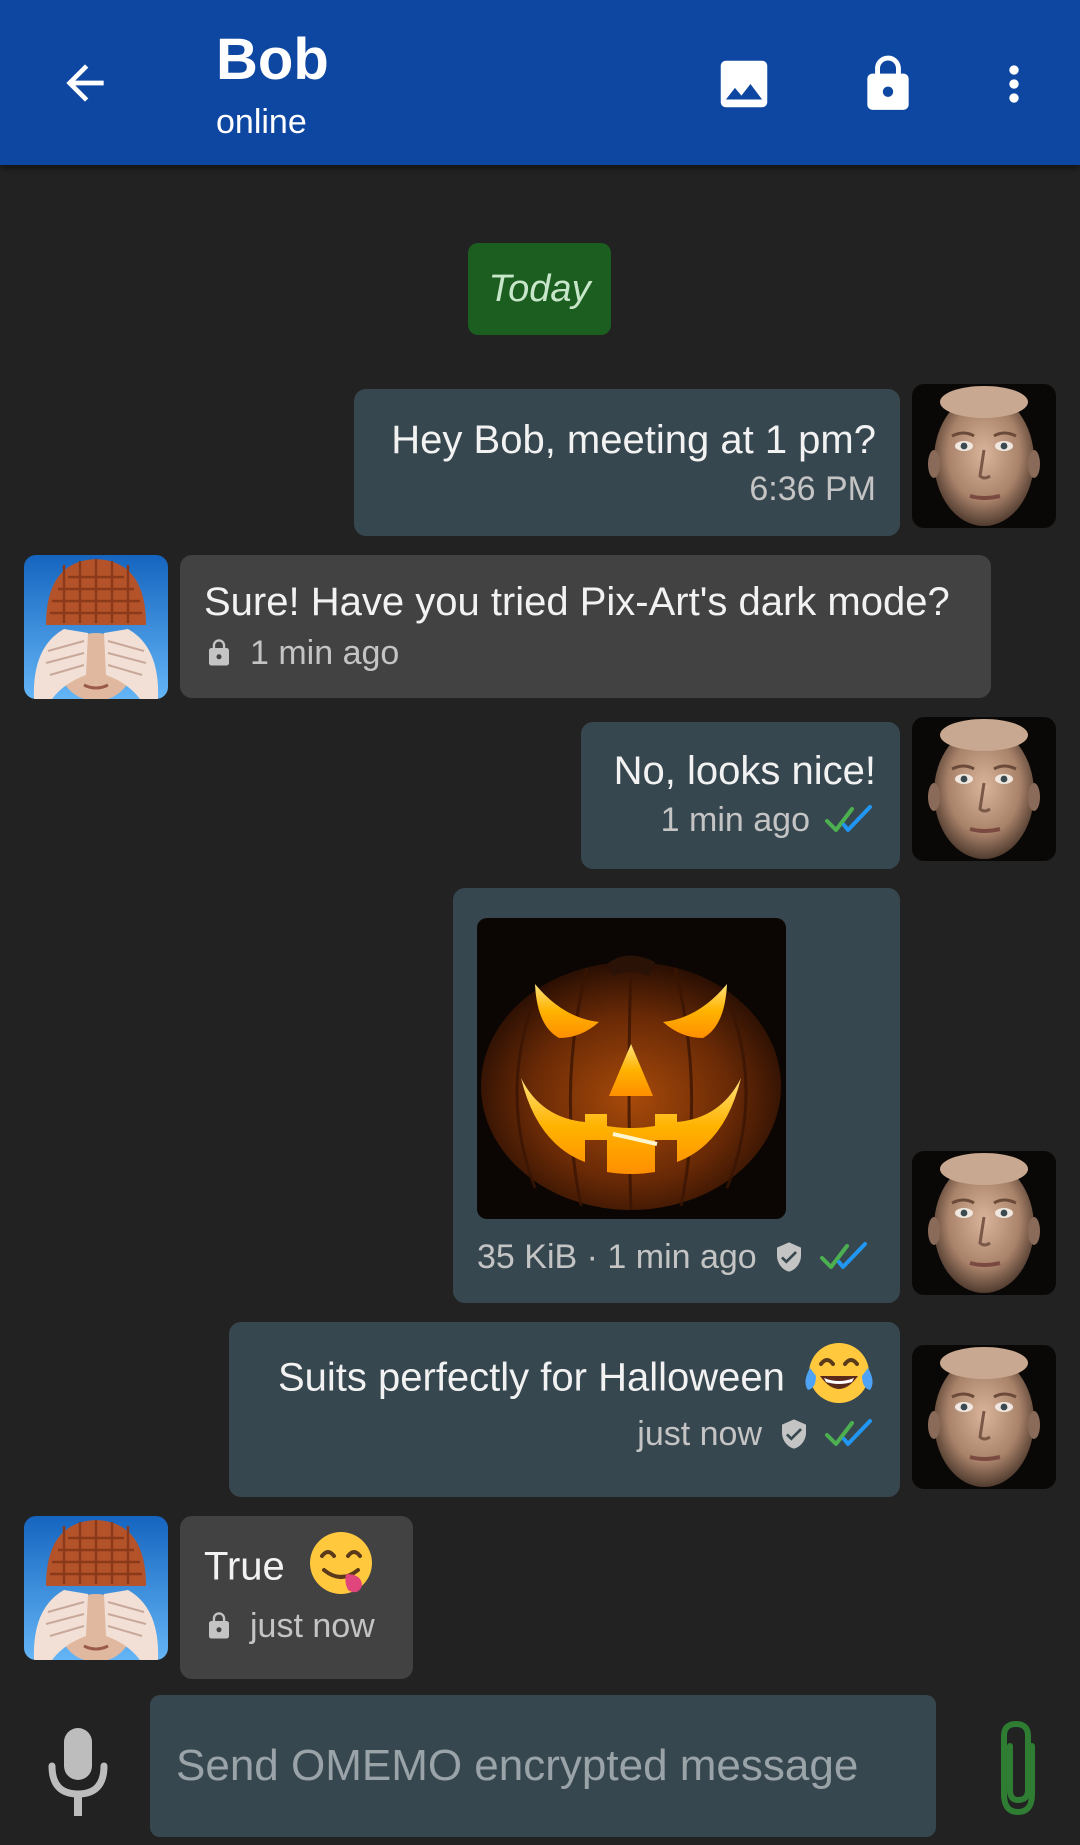 The image size is (1080, 1845). I want to click on message-timestamp: 6:36 PM, so click(812, 489).